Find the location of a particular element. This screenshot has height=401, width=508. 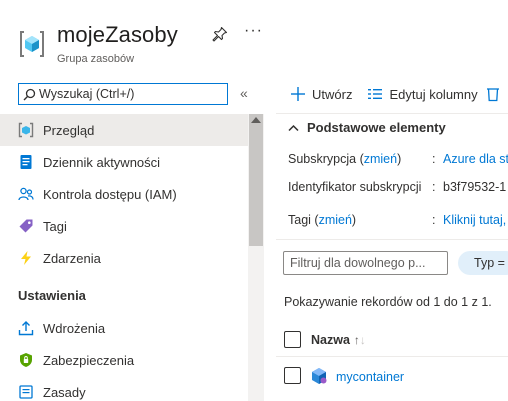

tag-icon is located at coordinates (26, 226).